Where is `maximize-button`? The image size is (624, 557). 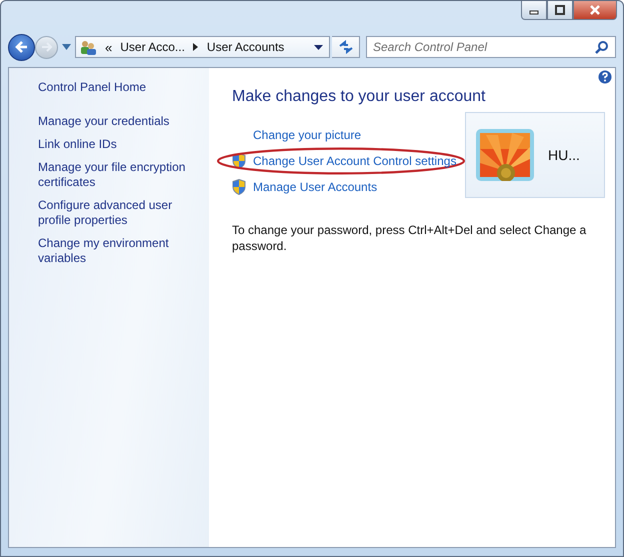
maximize-button is located at coordinates (560, 10).